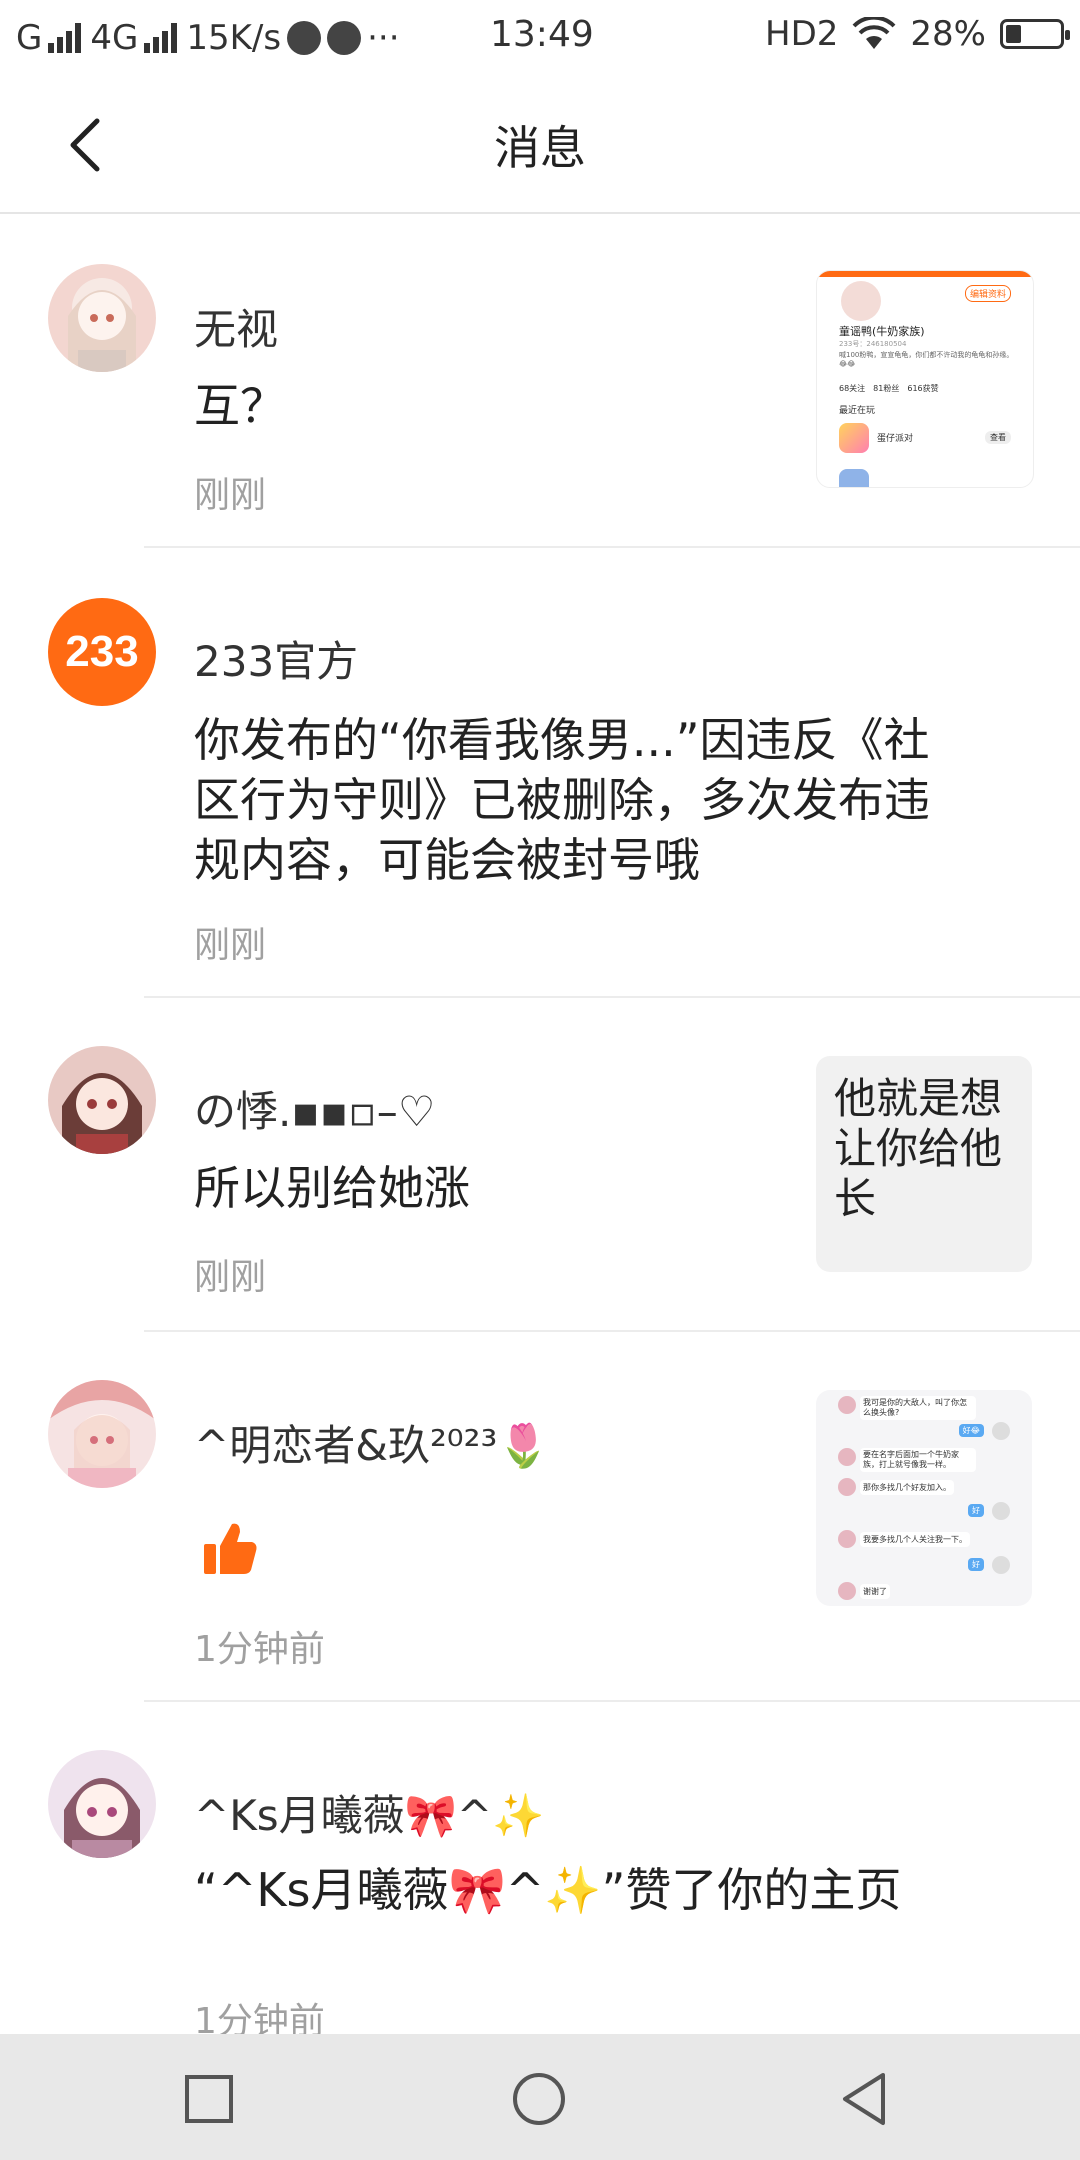  I want to click on planet-app-icon, so click(304, 38).